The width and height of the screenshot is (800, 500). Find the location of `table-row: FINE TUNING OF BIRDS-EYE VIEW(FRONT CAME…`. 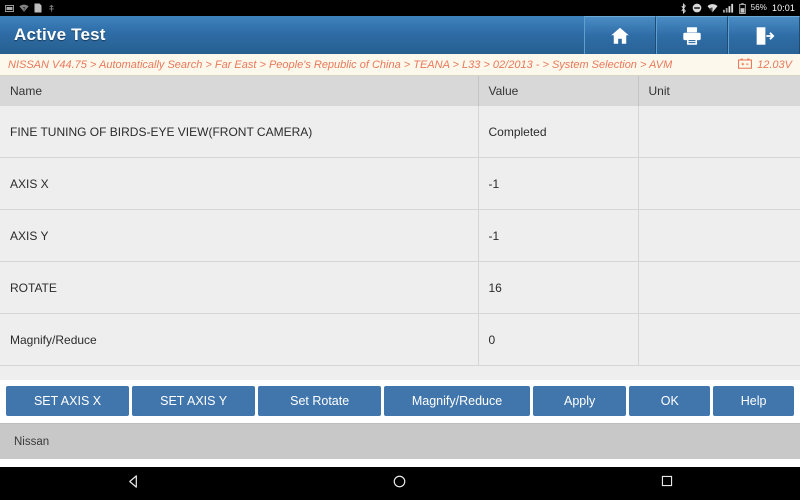

table-row: FINE TUNING OF BIRDS-EYE VIEW(FRONT CAME… is located at coordinates (400, 132).